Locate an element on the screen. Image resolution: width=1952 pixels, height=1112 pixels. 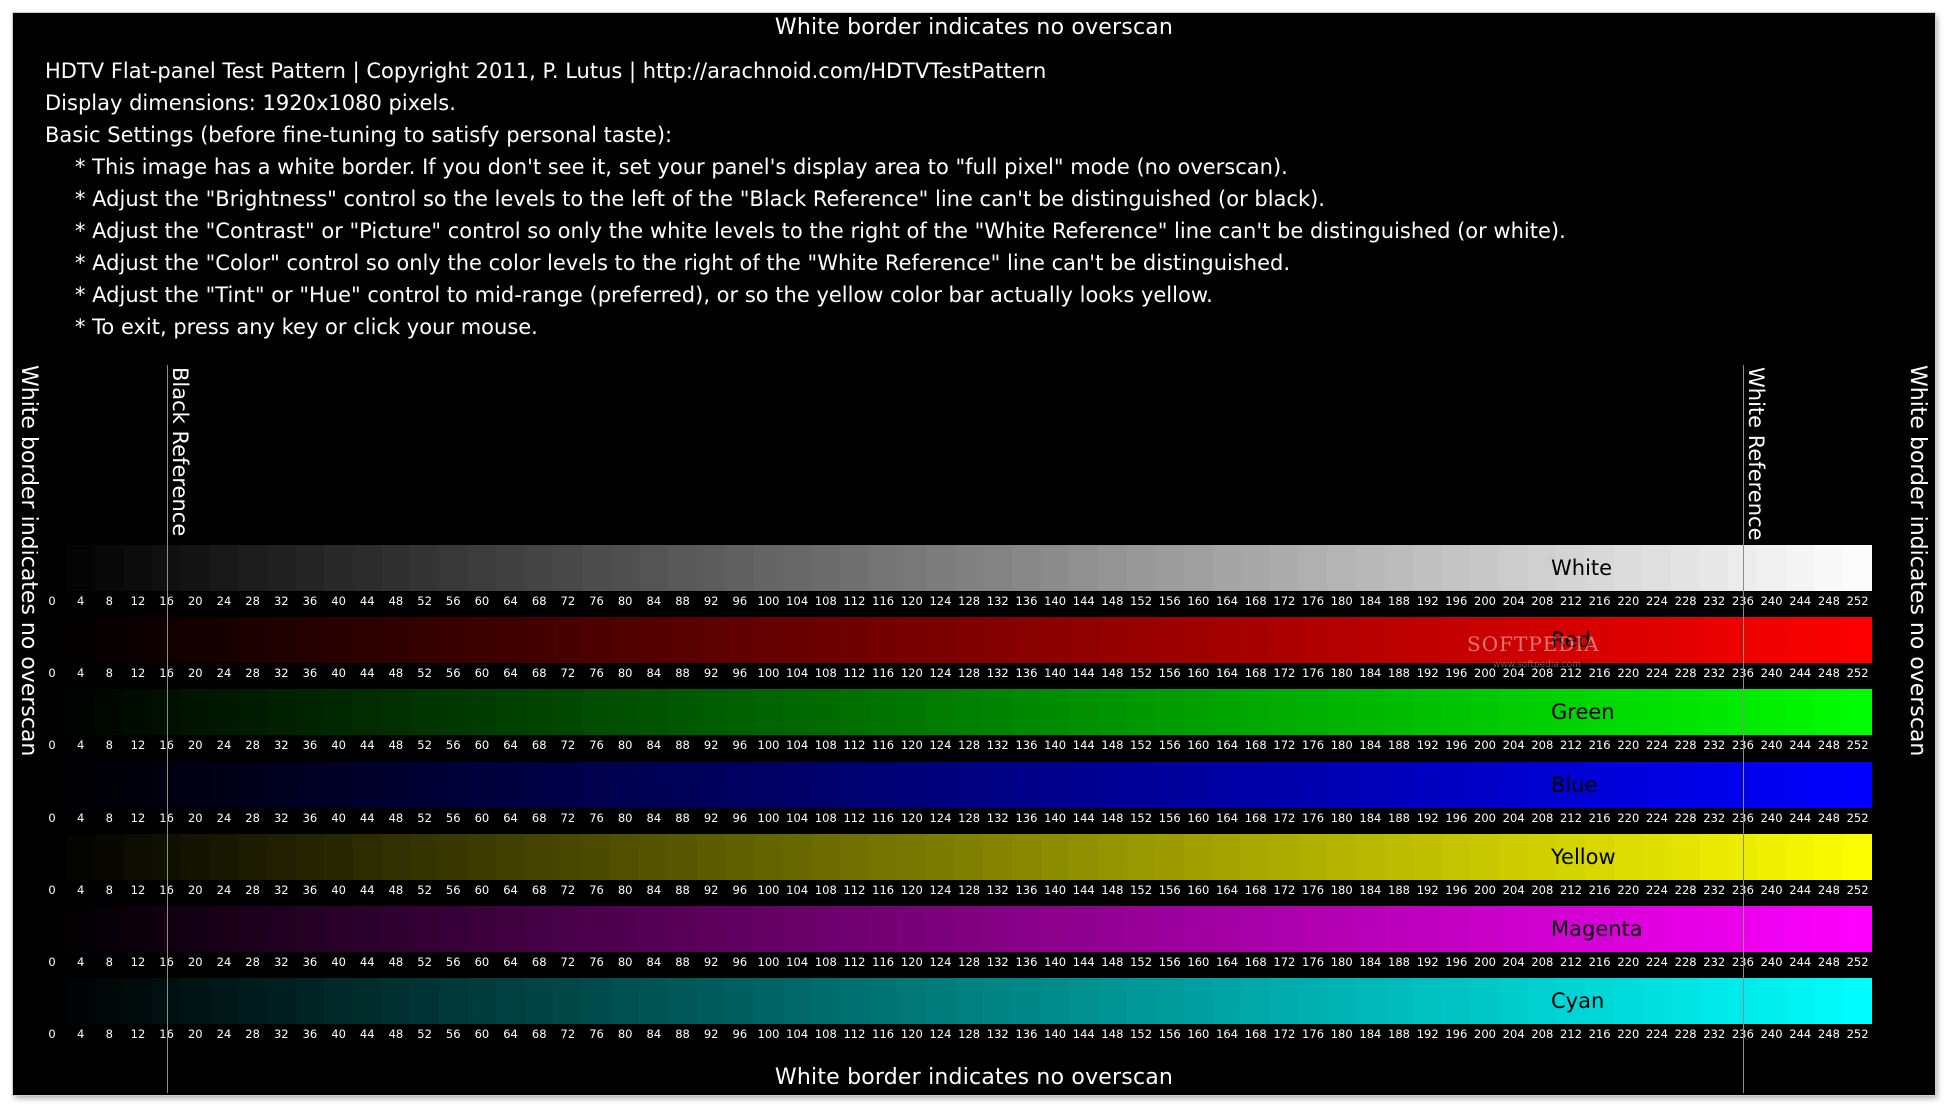
level-tick-label: 100 is located at coordinates (768, 889).